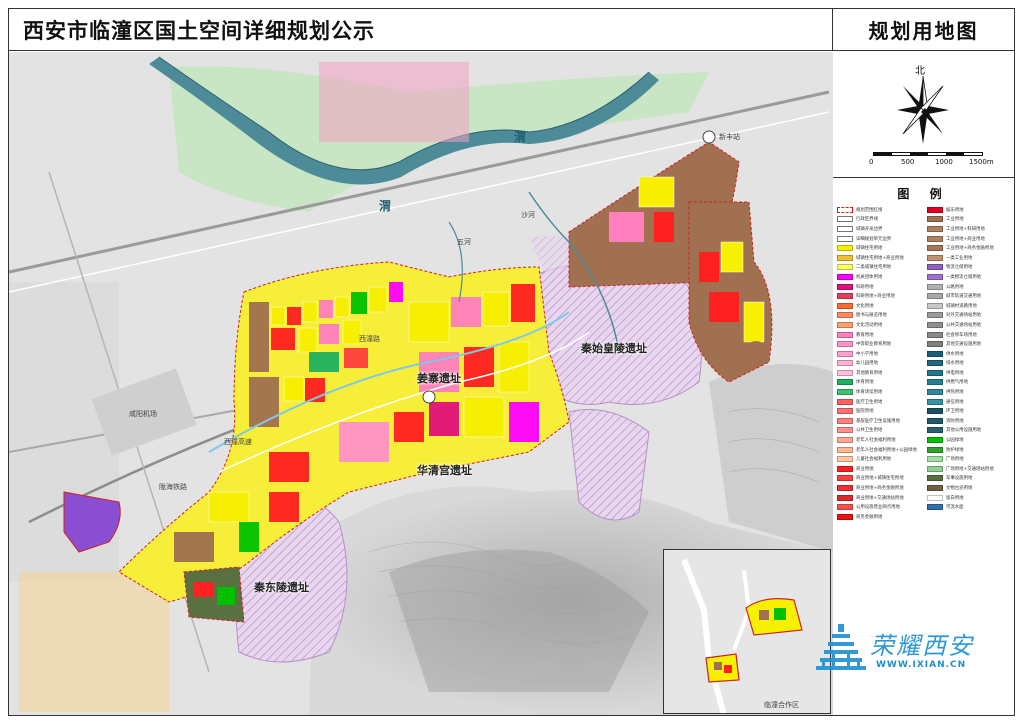 This screenshot has height=724, width=1023. I want to click on legend-label: 排水用地, so click(955, 364).